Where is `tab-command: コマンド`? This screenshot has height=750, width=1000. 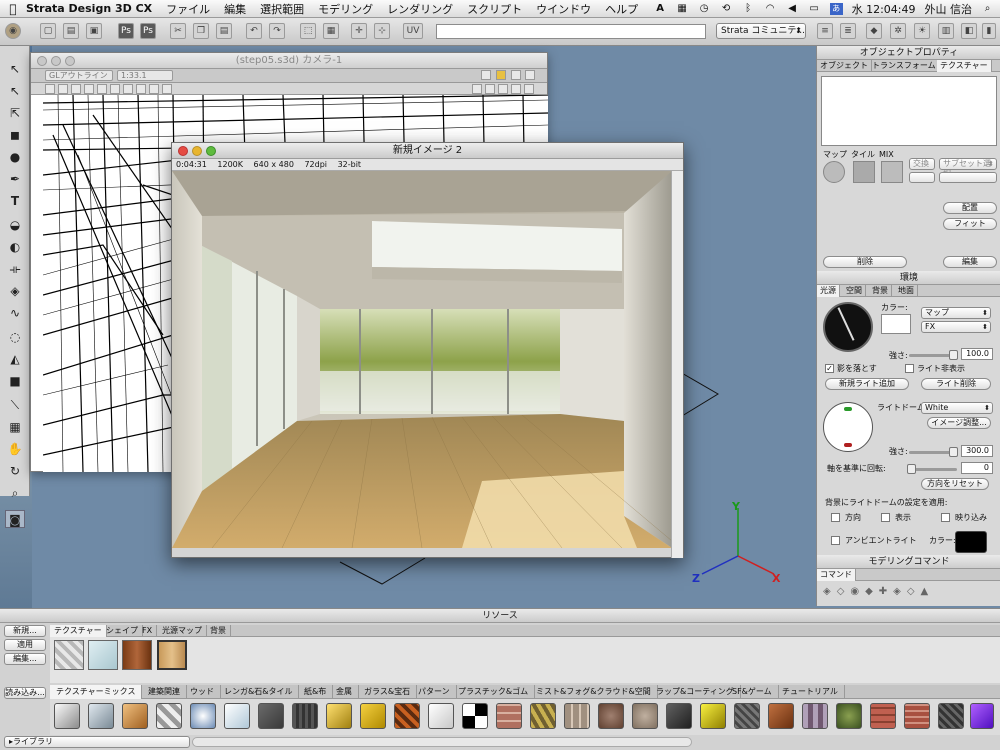
tab-command: コマンド is located at coordinates (836, 575).